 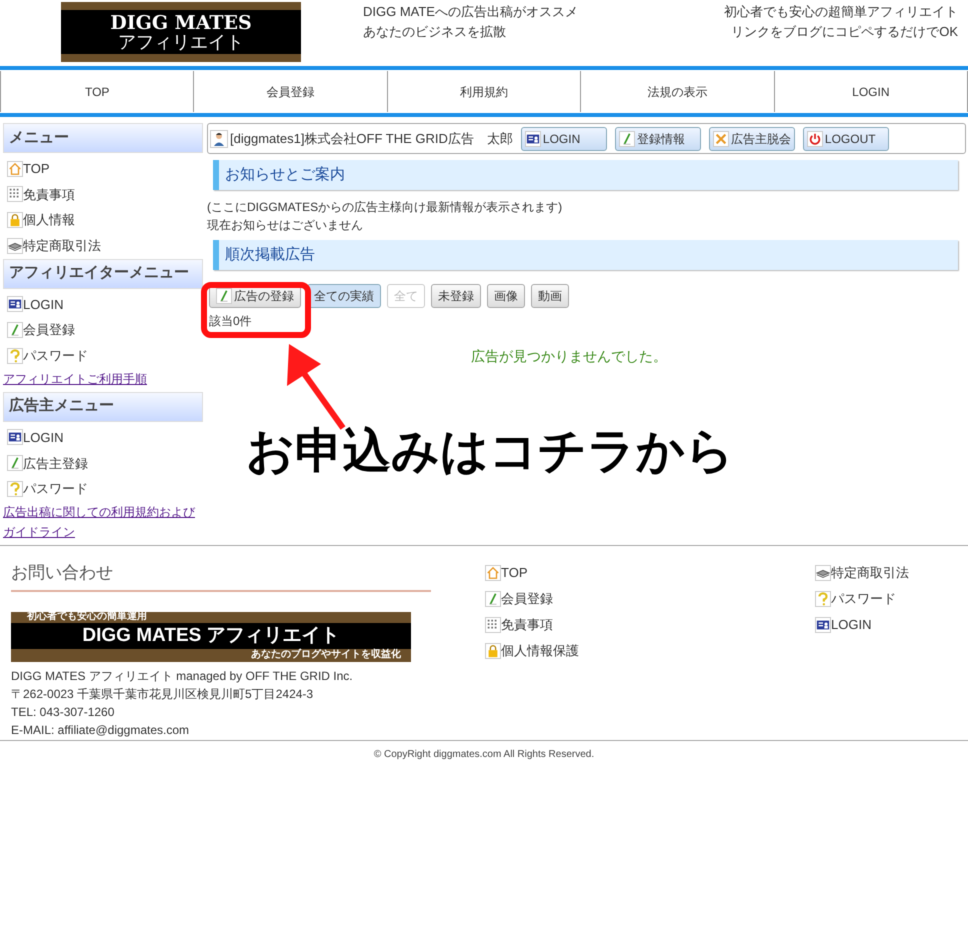 I want to click on address-text: TEL: 043-307-1260, so click(x=63, y=712).